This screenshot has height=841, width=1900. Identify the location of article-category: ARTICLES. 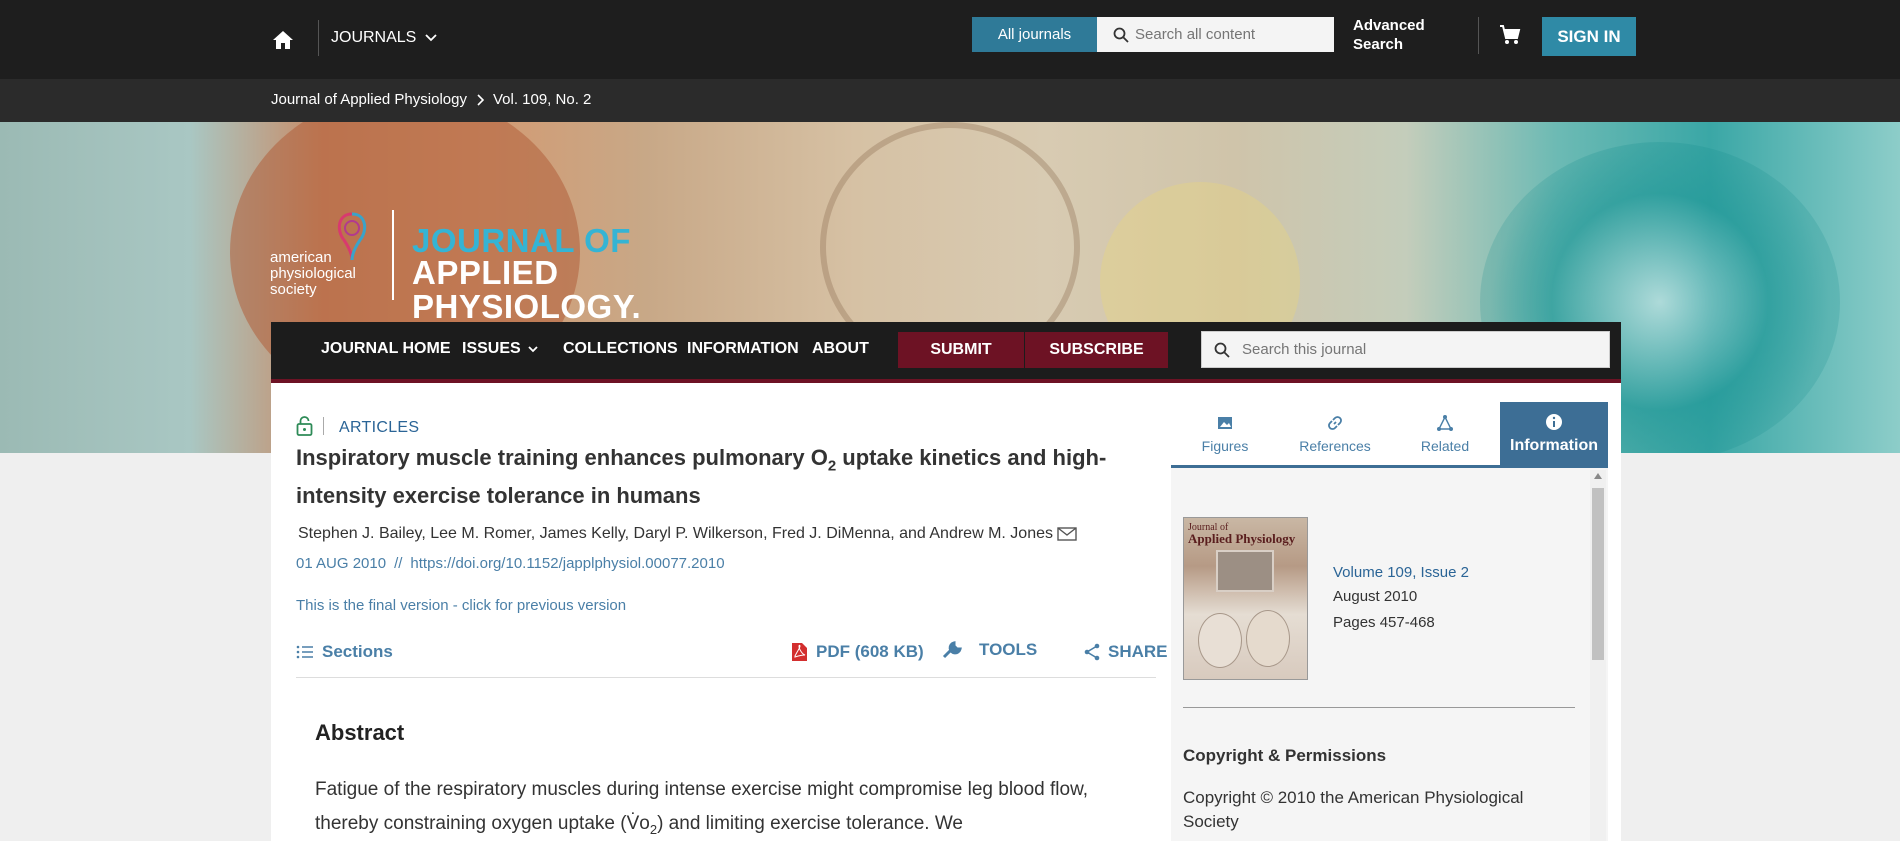
(379, 428).